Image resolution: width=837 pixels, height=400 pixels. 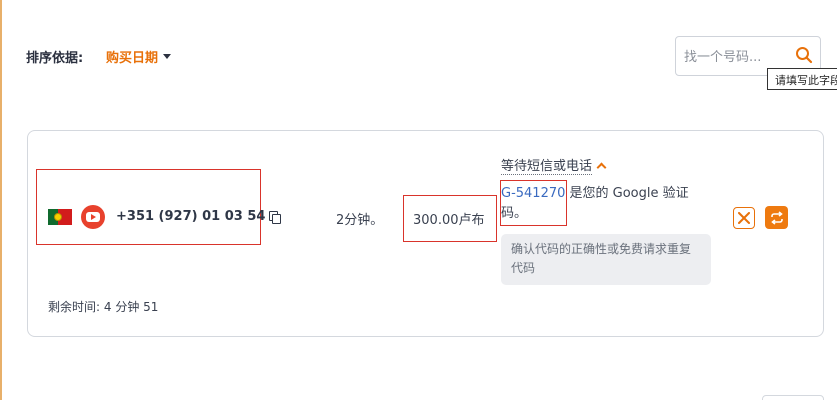 I want to click on close-icon, so click(x=744, y=218).